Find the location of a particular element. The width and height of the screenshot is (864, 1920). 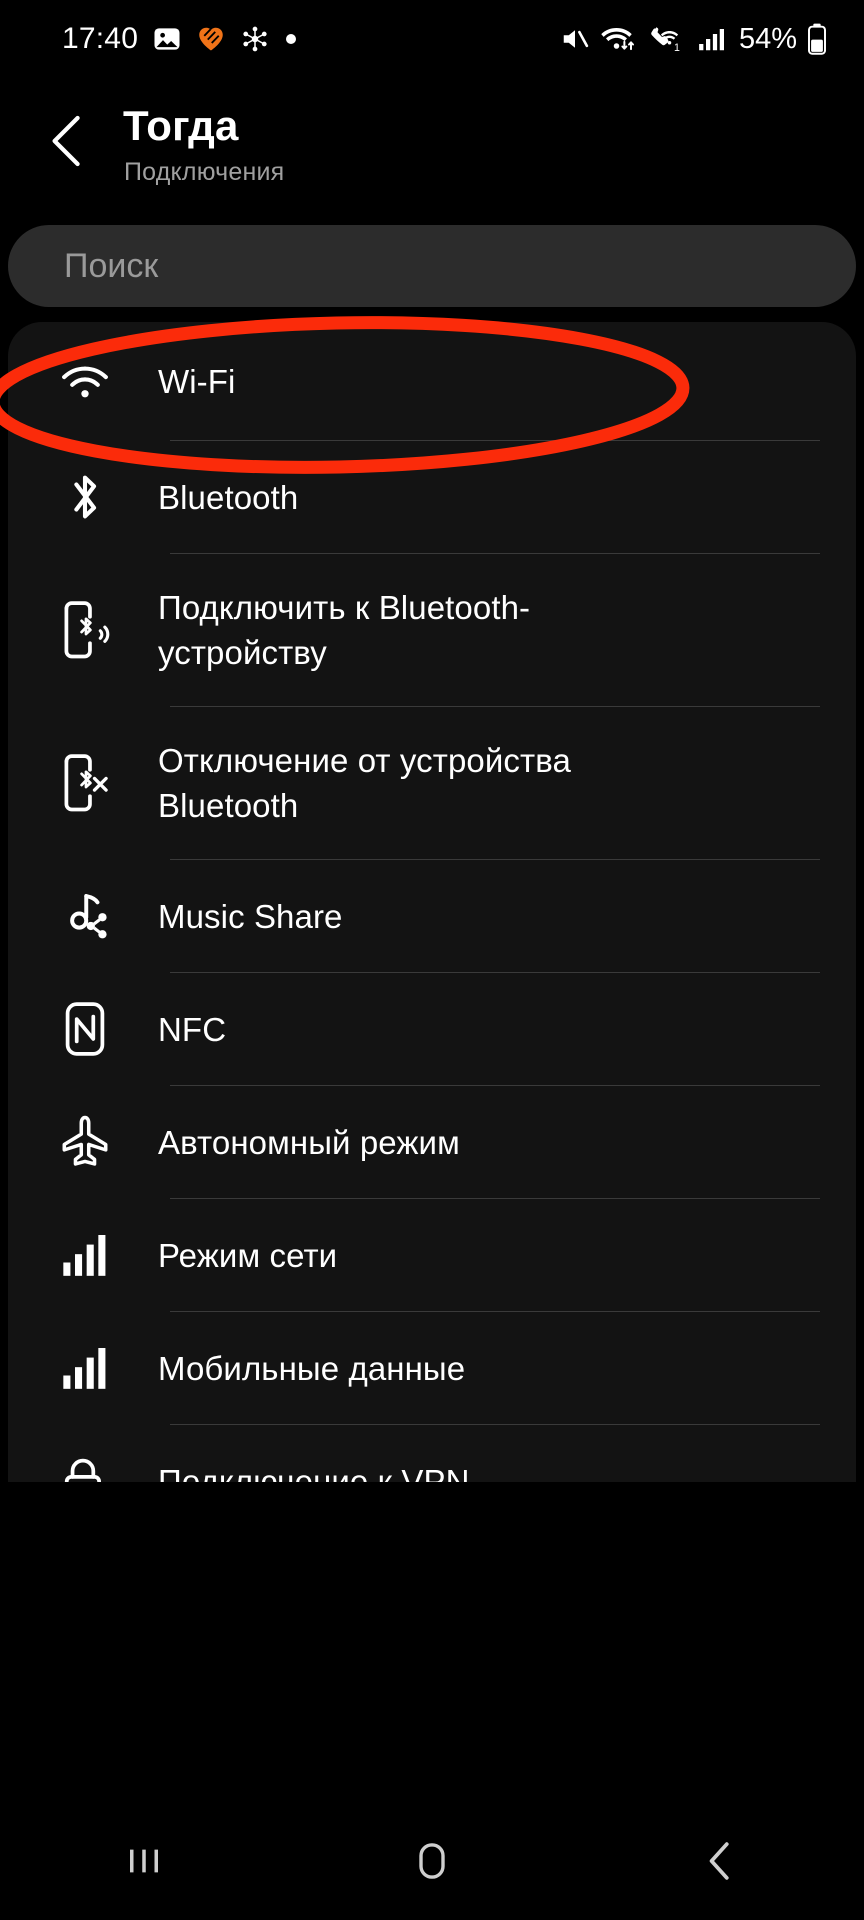

list-item-music-share: Music Share is located at coordinates (432, 916).